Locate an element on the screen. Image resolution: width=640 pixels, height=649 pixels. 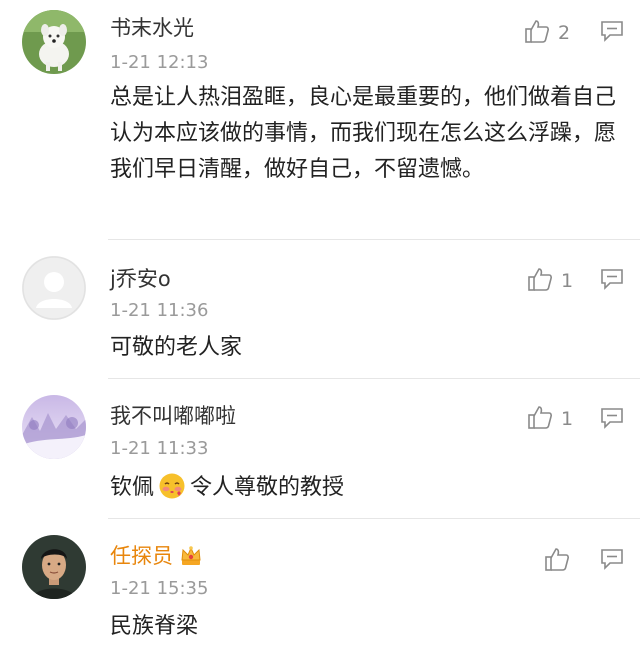
default-user-avatar is located at coordinates (54, 288).